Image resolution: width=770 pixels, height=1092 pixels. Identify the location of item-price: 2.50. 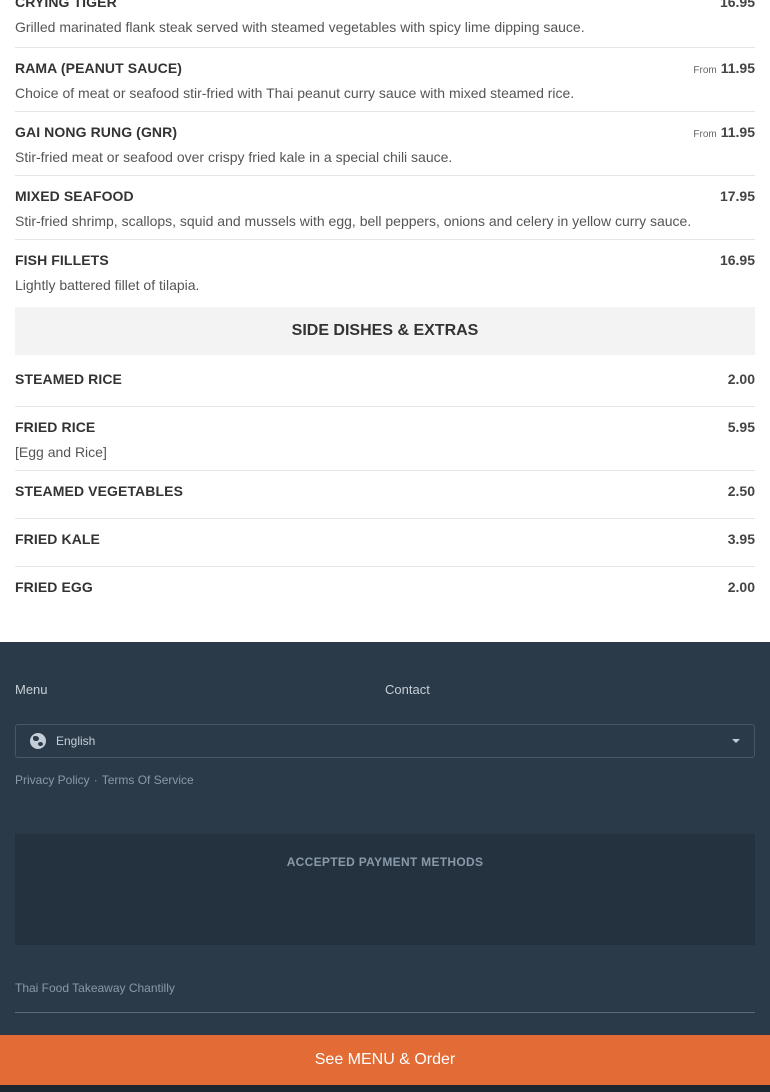
(741, 491).